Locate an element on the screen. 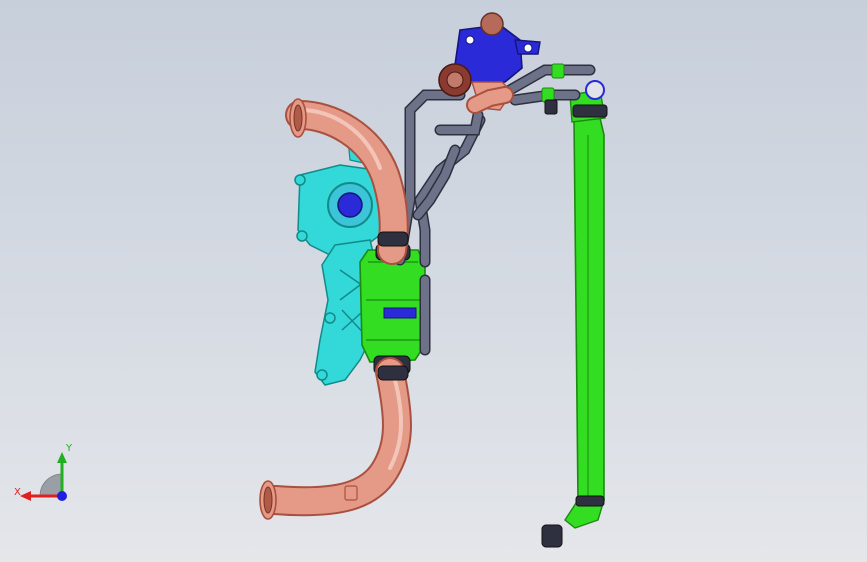  coordinate-triad-icon: Y X is located at coordinates (43, 472).